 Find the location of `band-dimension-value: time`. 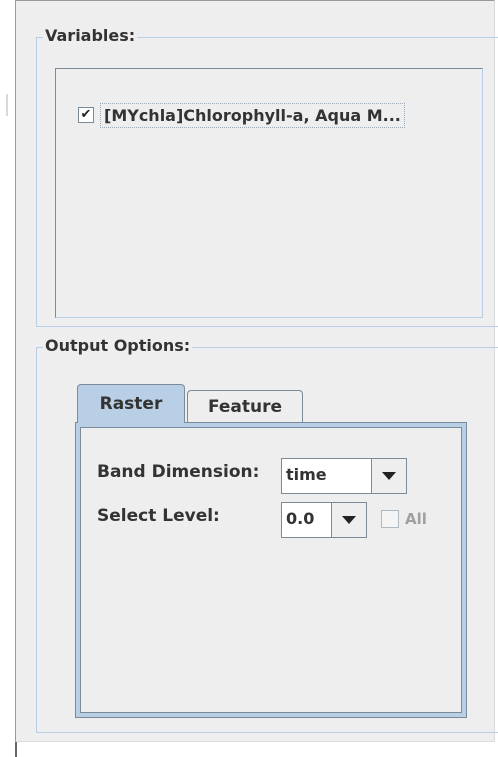

band-dimension-value: time is located at coordinates (306, 474).